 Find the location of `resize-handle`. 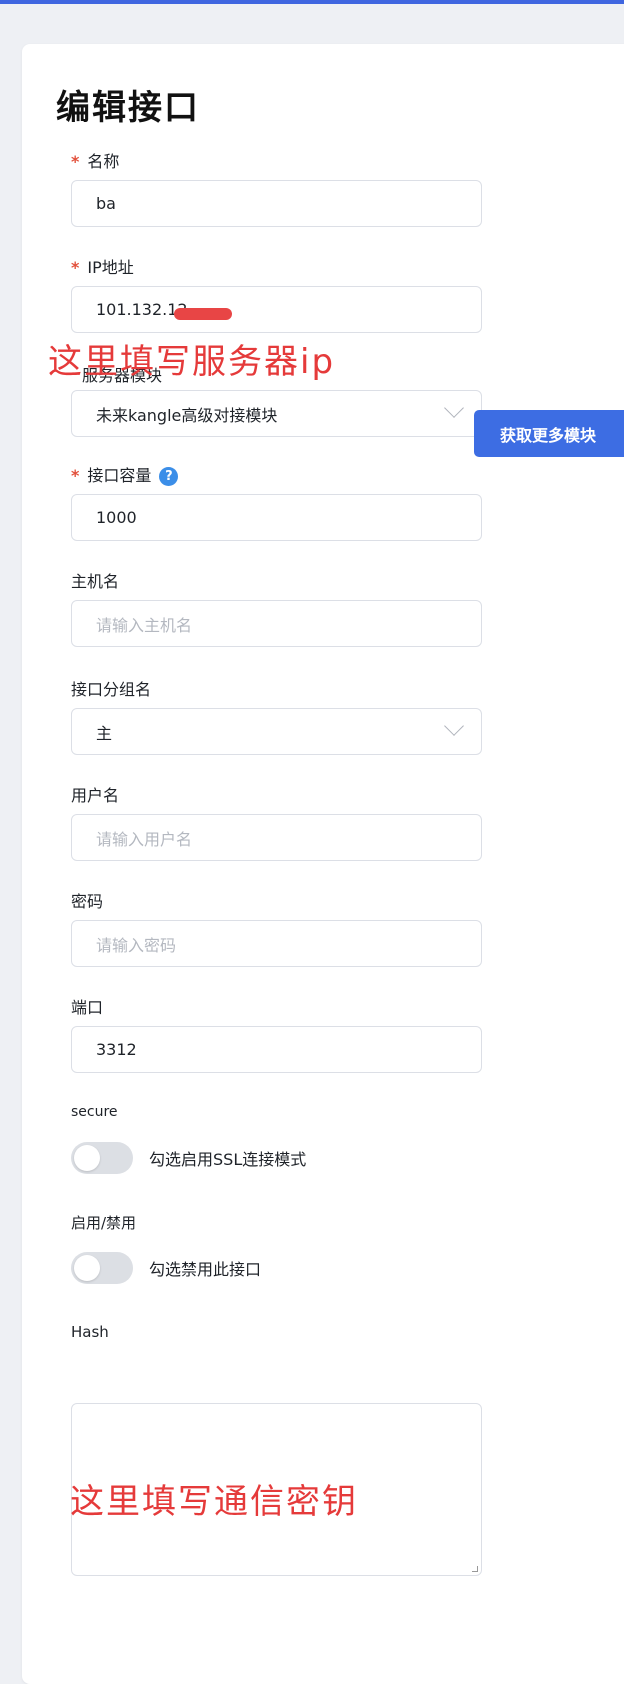

resize-handle is located at coordinates (475, 1569).